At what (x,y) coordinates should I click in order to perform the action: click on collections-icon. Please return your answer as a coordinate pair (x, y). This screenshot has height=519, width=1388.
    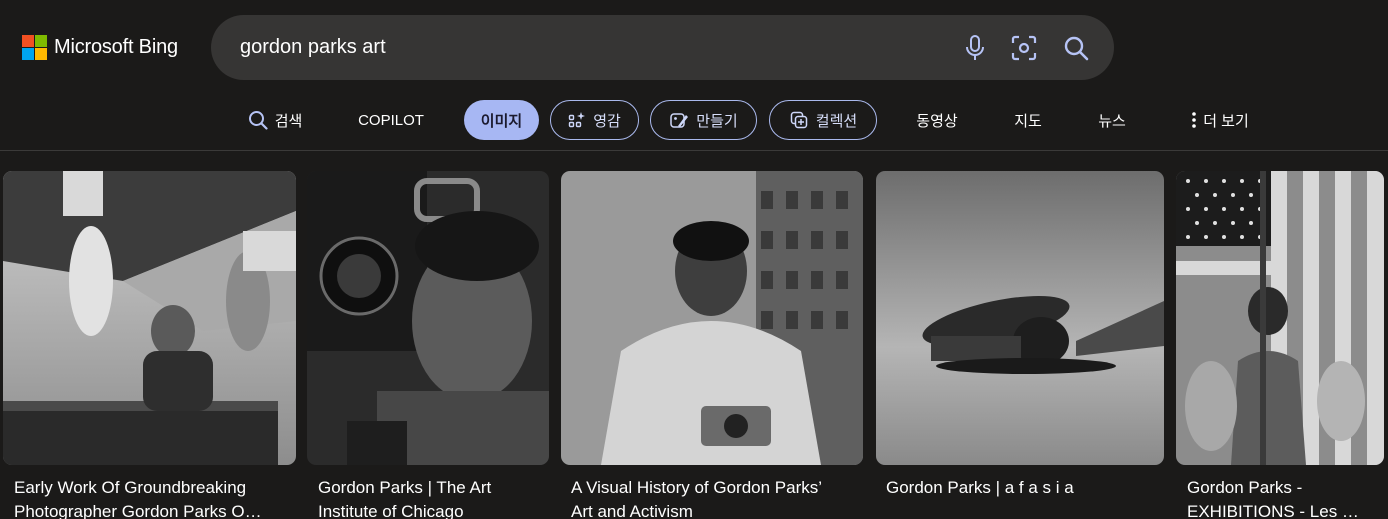
    Looking at the image, I should click on (799, 120).